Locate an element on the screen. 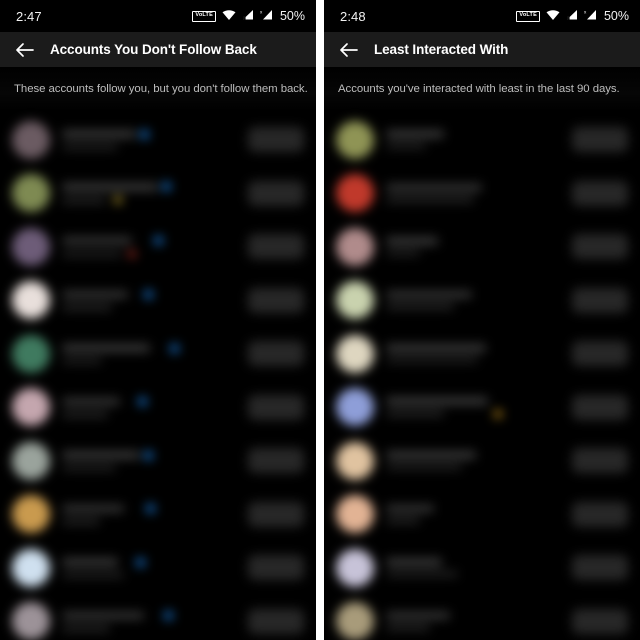  panel-divider is located at coordinates (320, 320).